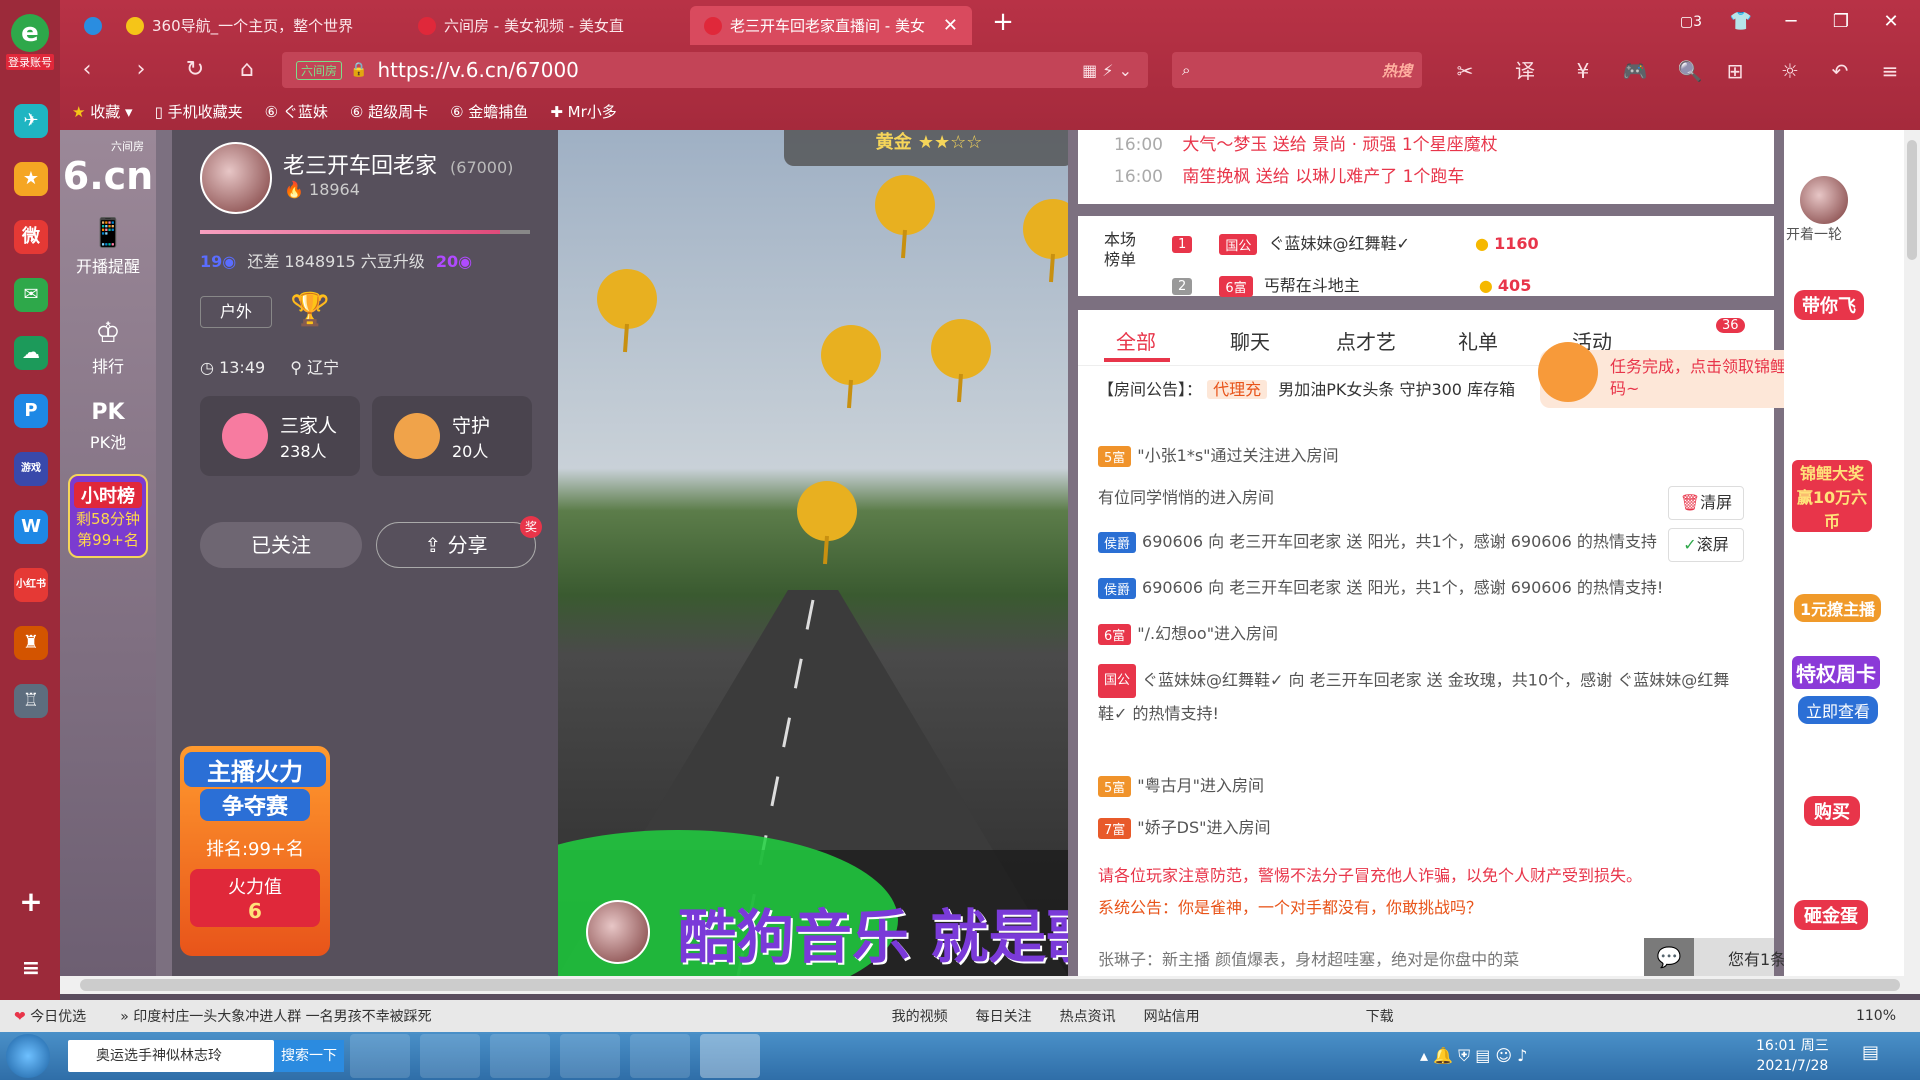  What do you see at coordinates (1690, 71) in the screenshot?
I see `magnifier-icon: 🔍` at bounding box center [1690, 71].